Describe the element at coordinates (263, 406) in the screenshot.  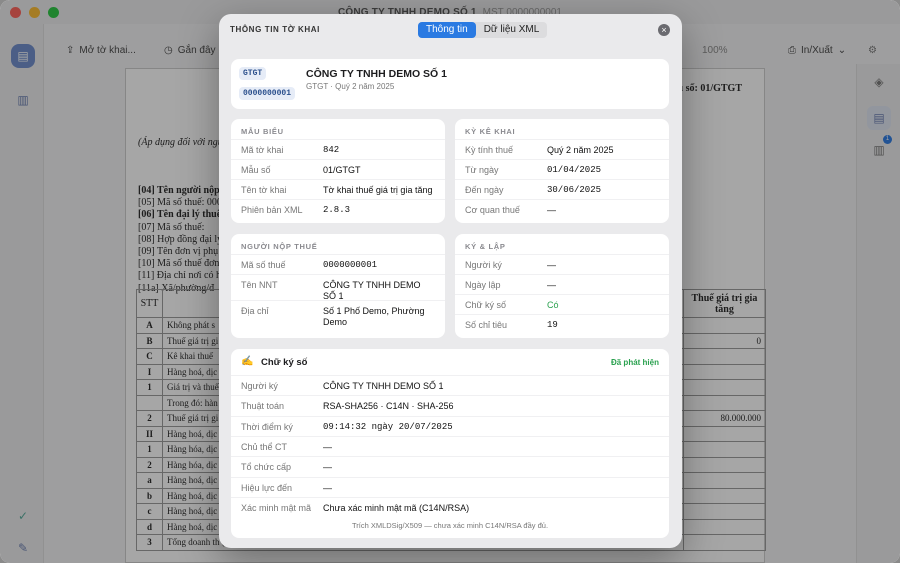
I see `field-label: Thuật toán` at that location.